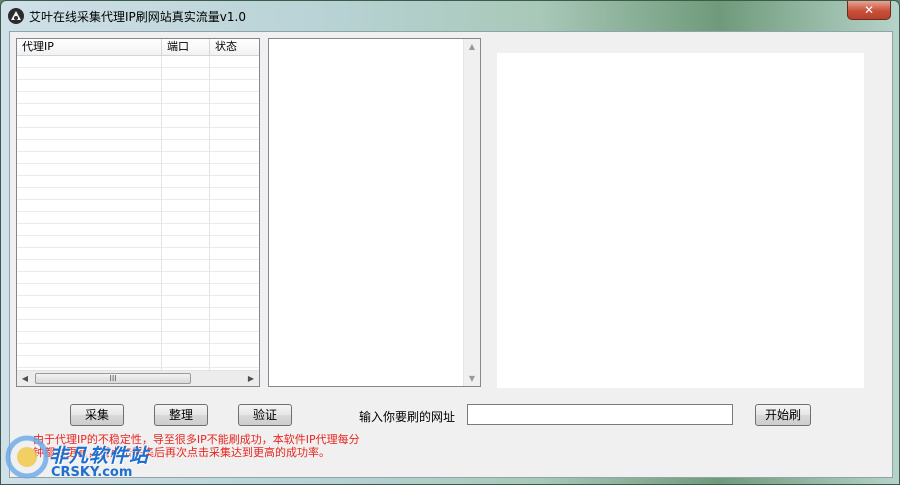 This screenshot has width=900, height=485. What do you see at coordinates (407, 417) in the screenshot?
I see `url-label: 输入你要刷的网址` at bounding box center [407, 417].